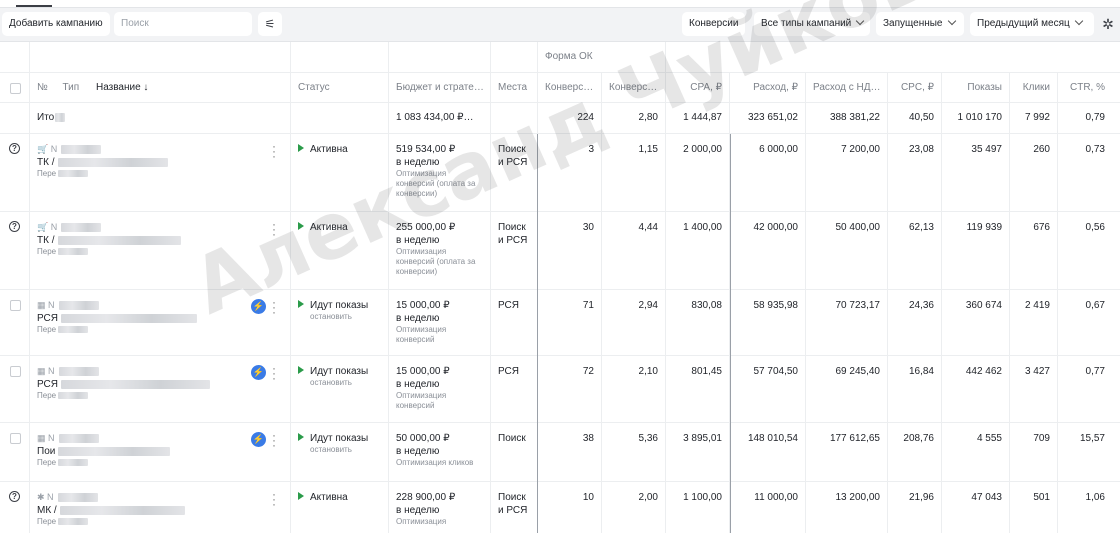 The height and width of the screenshot is (533, 1120). Describe the element at coordinates (122, 87) in the screenshot. I see `name-column-header: Название ↓` at that location.